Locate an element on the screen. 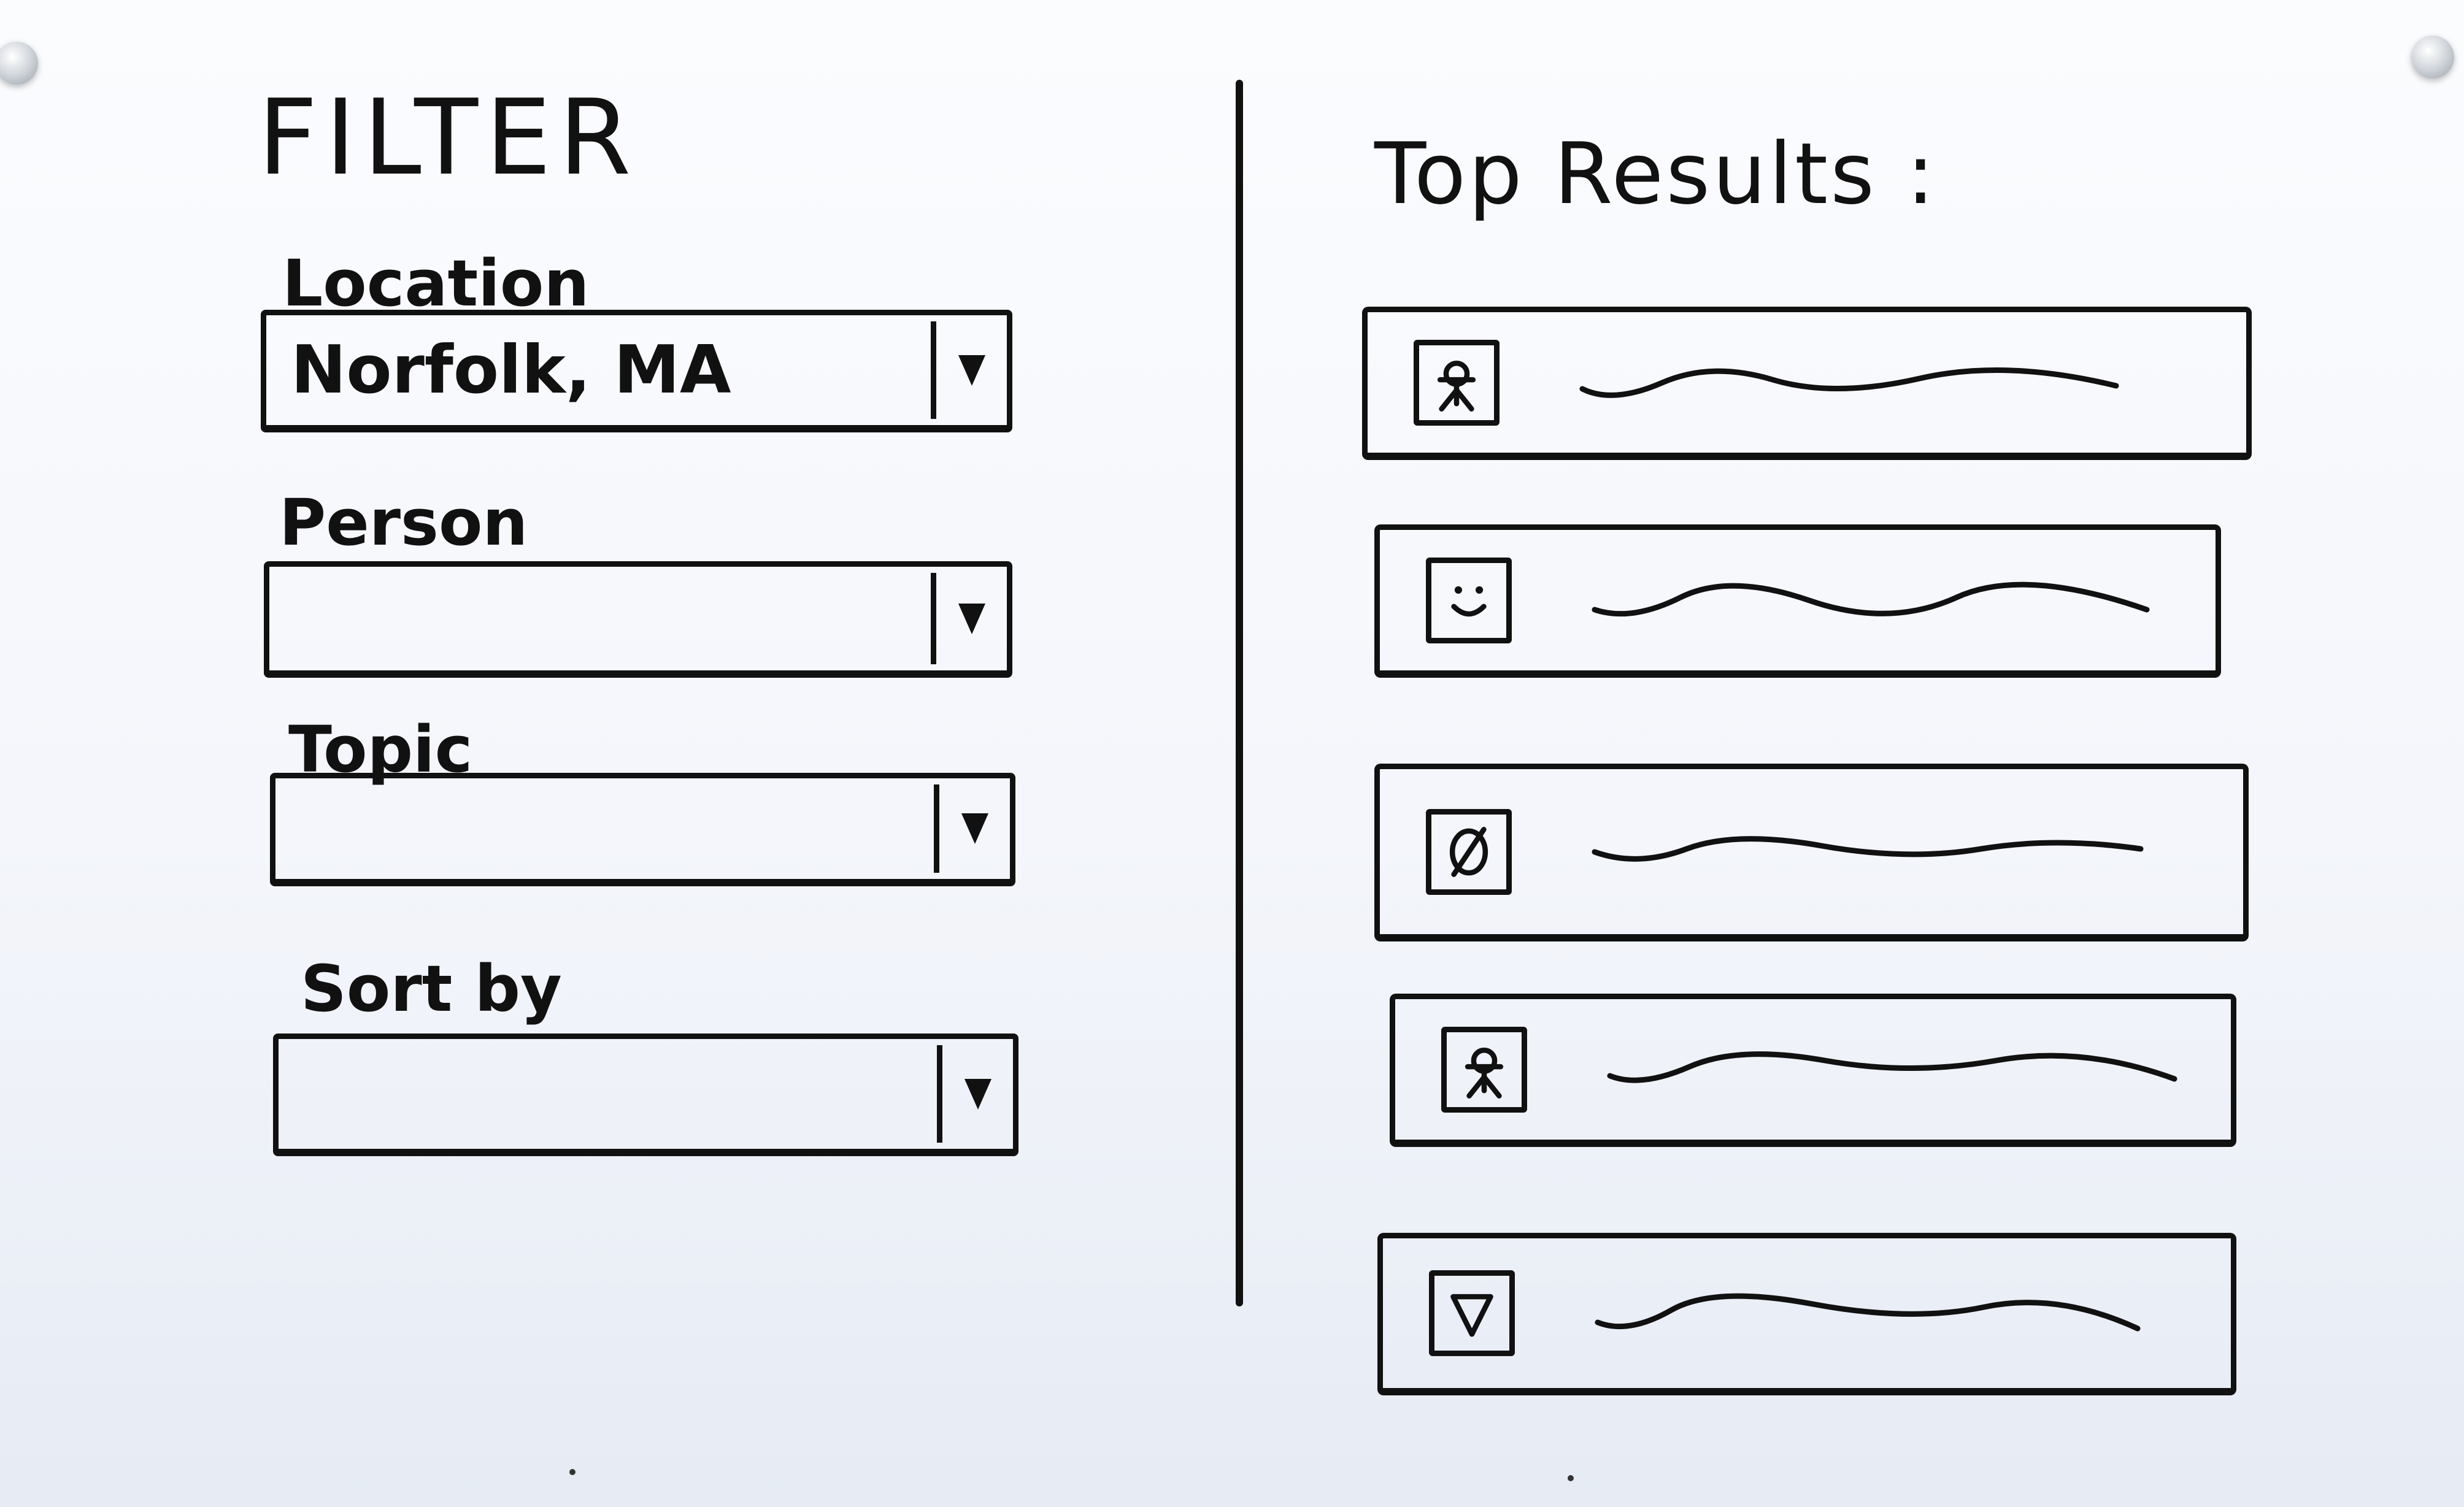 Image resolution: width=2464 pixels, height=1507 pixels. topic-dropdown is located at coordinates (643, 830).